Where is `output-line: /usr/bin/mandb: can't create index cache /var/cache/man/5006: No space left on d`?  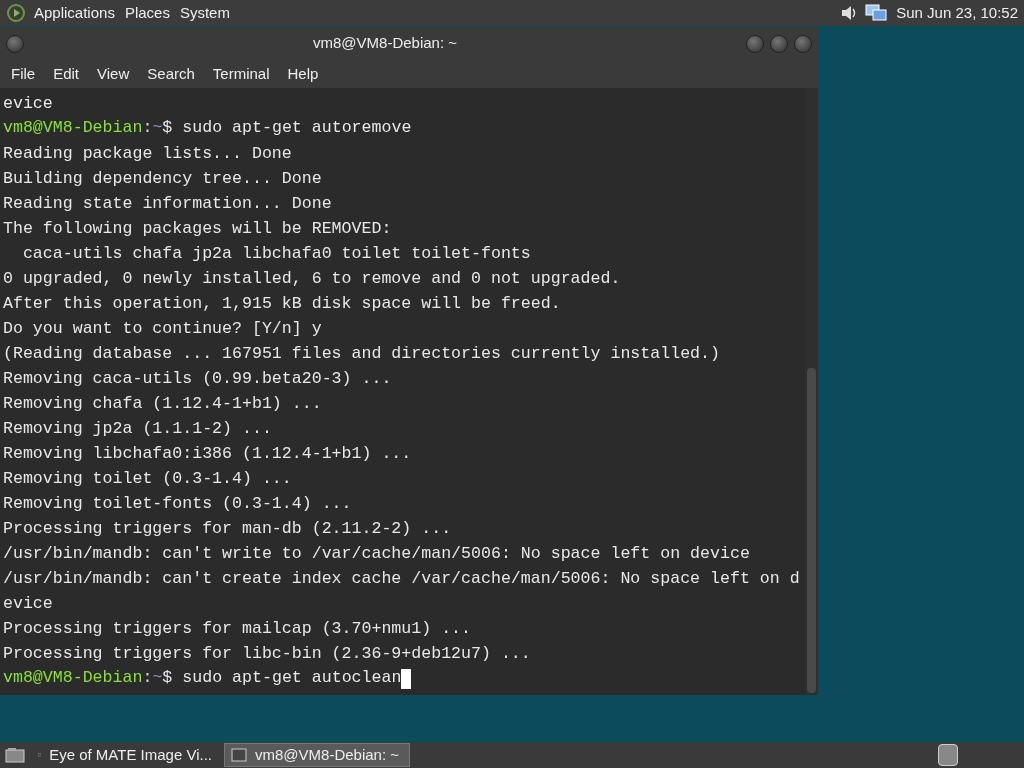 output-line: /usr/bin/mandb: can't create index cache /var/cache/man/5006: No space left on d is located at coordinates (401, 579).